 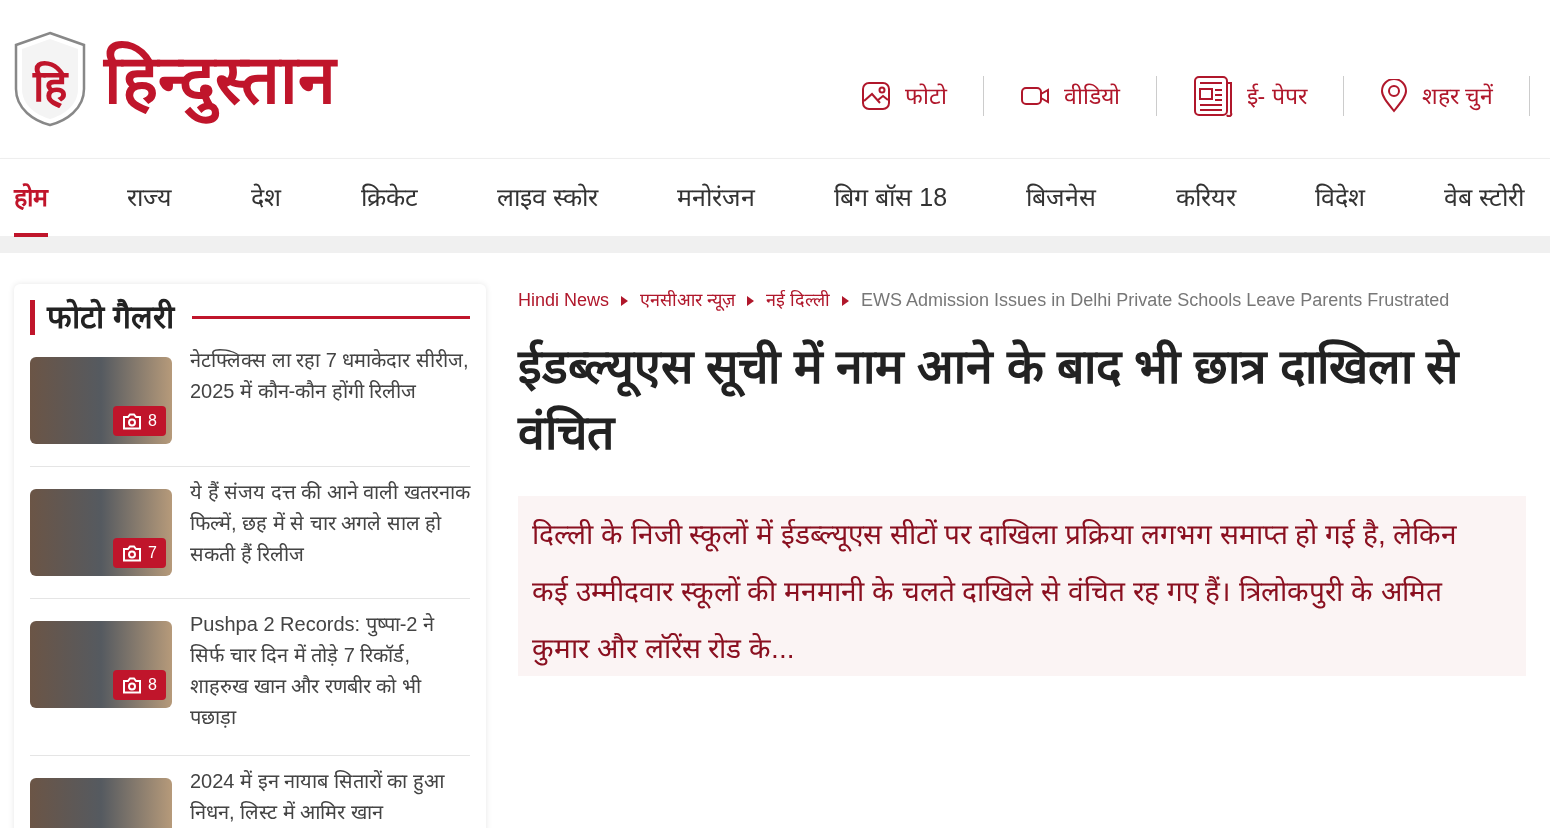 I want to click on nav-tab: करियर, so click(x=1205, y=198).